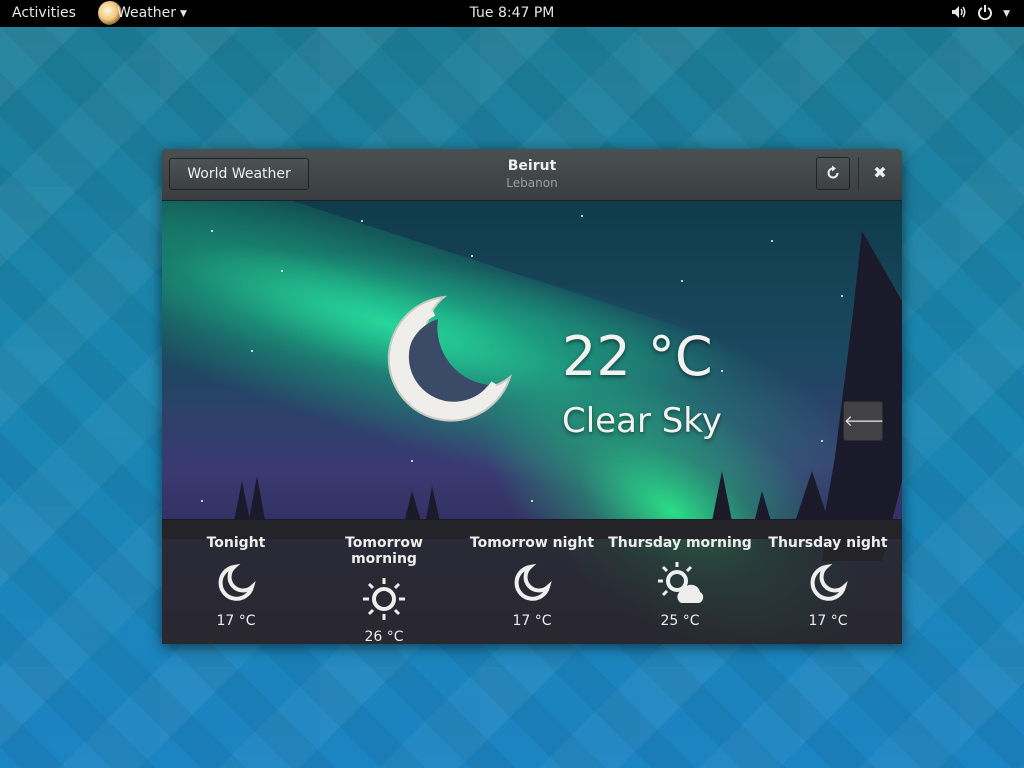  I want to click on location-title: Beirut Lebanon, so click(532, 174).